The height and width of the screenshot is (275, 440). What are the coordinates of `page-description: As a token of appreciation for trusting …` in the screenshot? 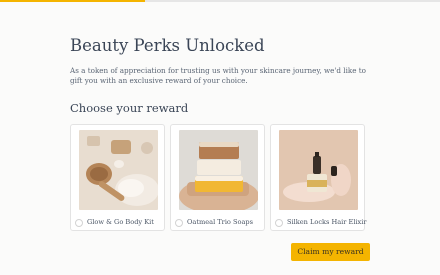 It's located at (218, 75).